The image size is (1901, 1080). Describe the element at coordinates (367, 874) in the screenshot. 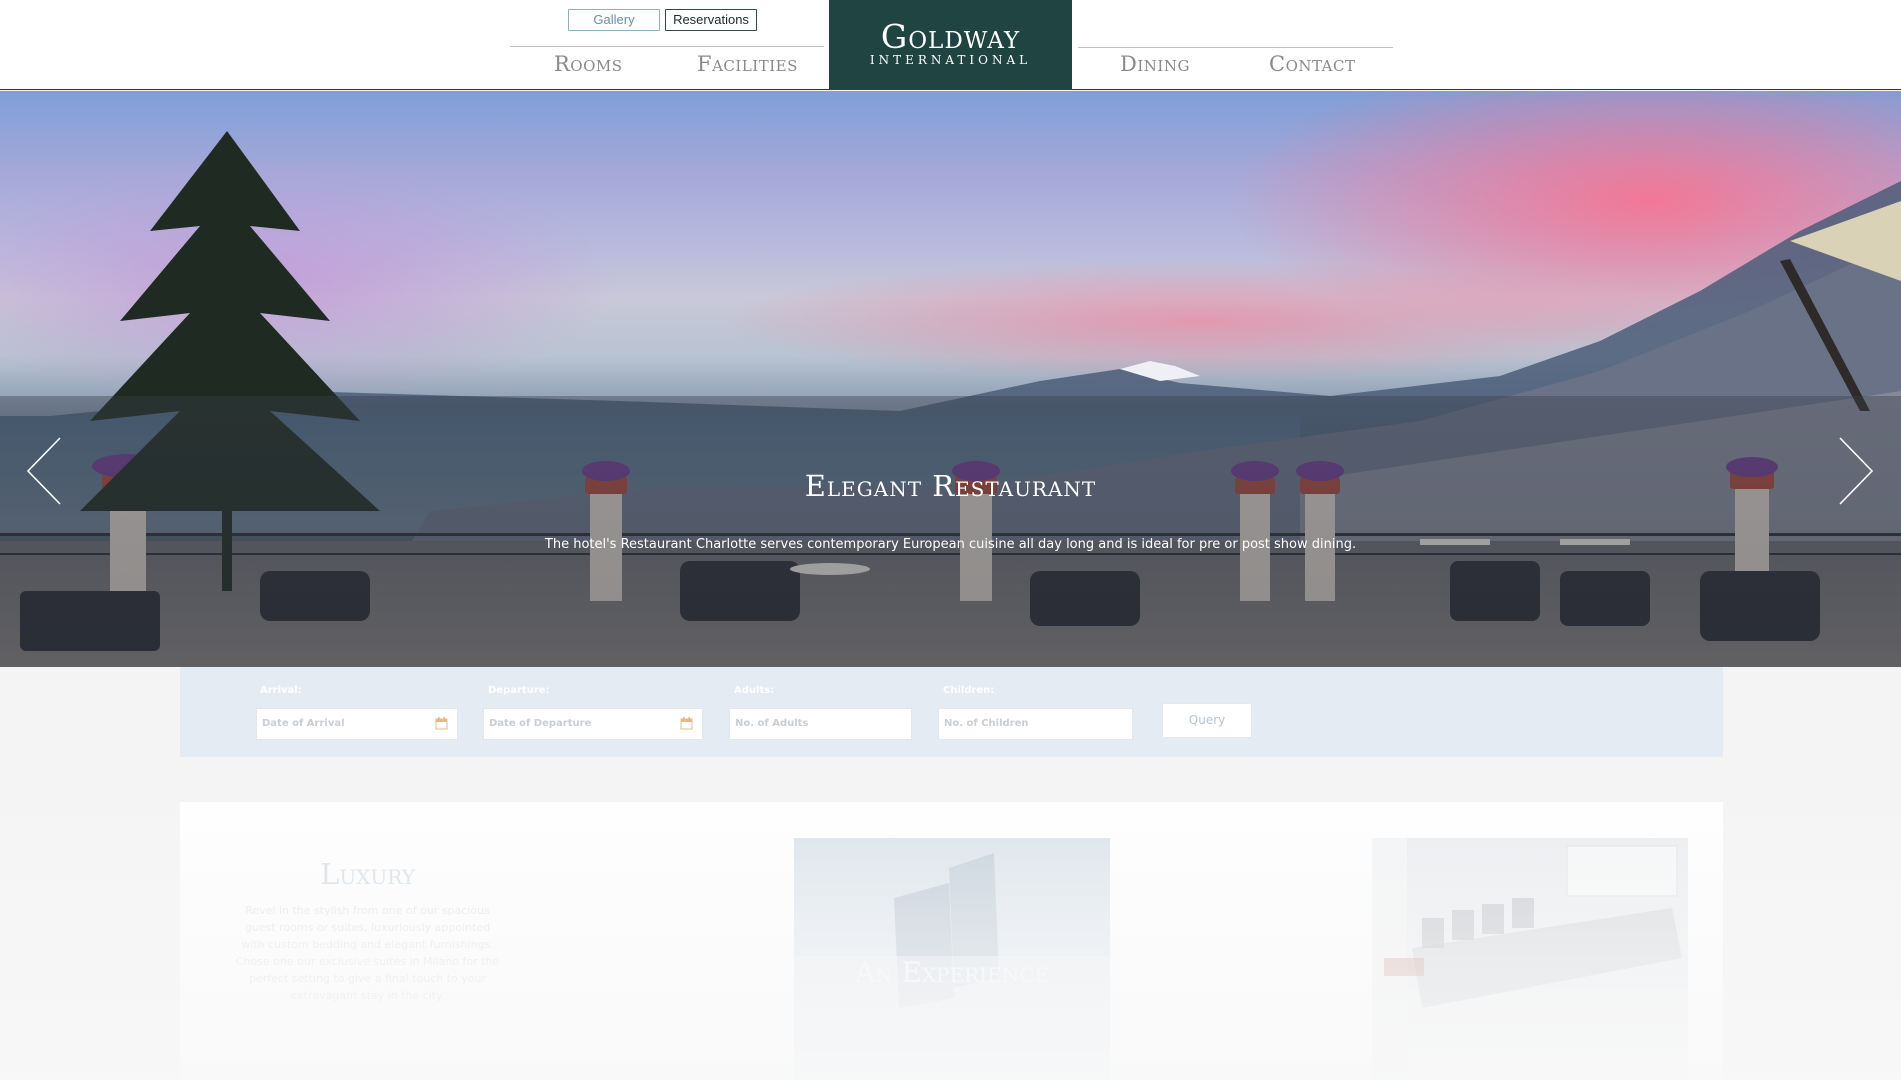

I see `luxury-title: Luxury` at that location.